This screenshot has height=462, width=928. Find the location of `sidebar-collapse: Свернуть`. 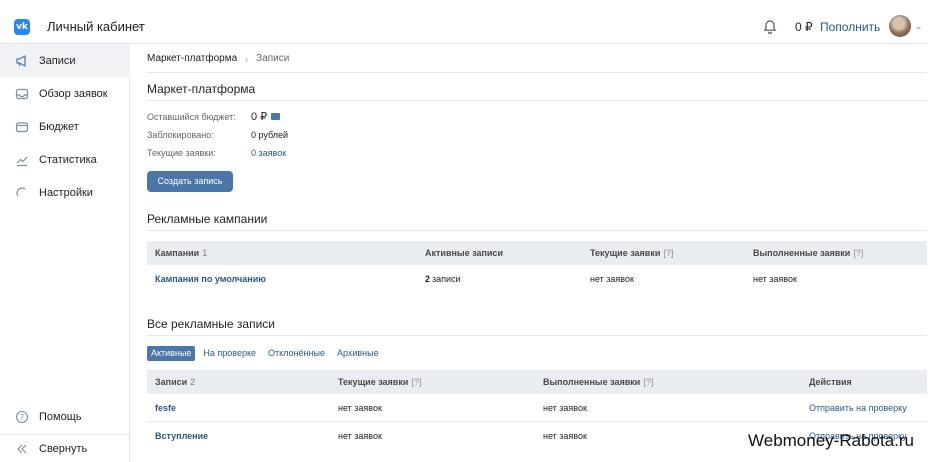

sidebar-collapse: Свернуть is located at coordinates (65, 448).